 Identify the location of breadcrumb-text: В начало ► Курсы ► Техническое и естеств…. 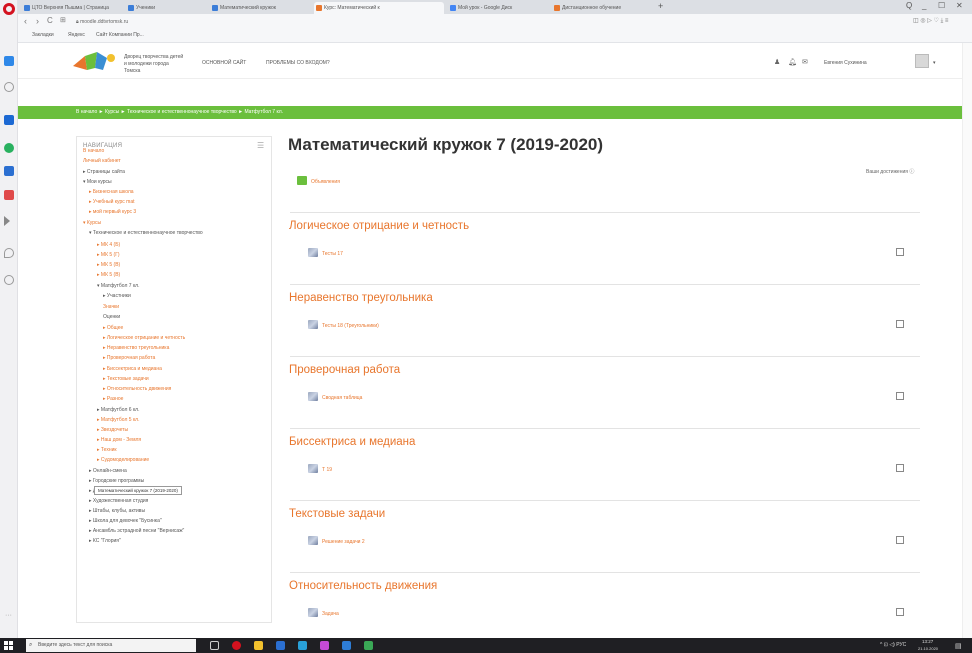
(179, 112).